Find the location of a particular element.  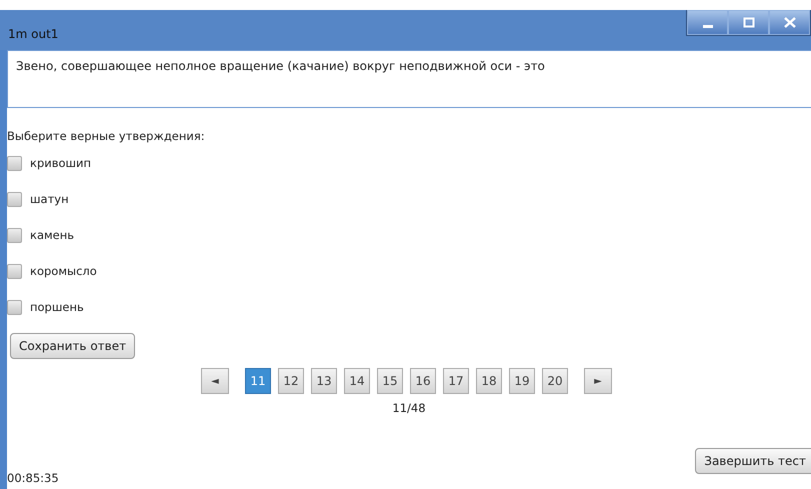

option-label: поршень is located at coordinates (57, 307).